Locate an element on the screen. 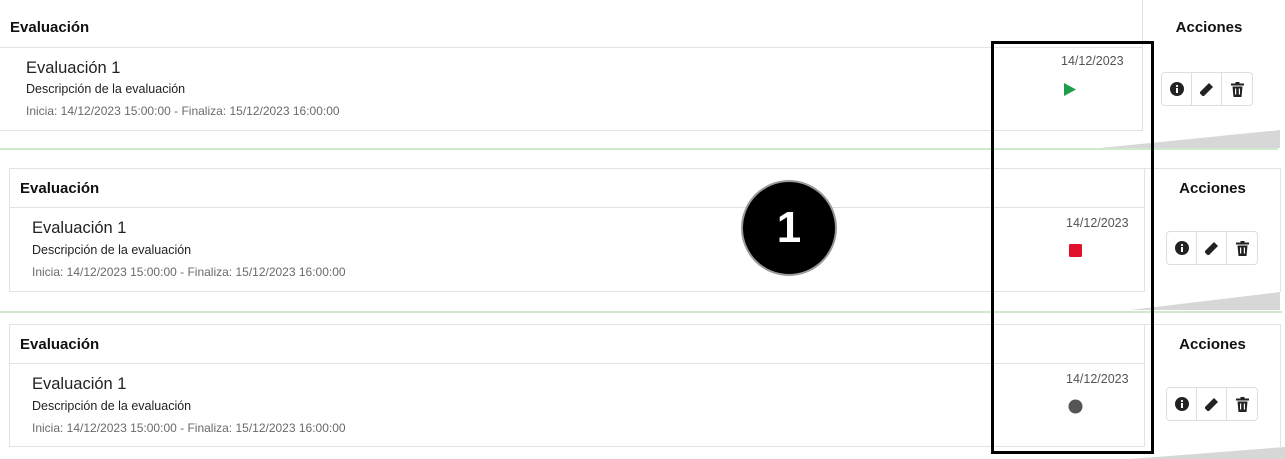 This screenshot has width=1285, height=459. stop-icon is located at coordinates (1075, 253).